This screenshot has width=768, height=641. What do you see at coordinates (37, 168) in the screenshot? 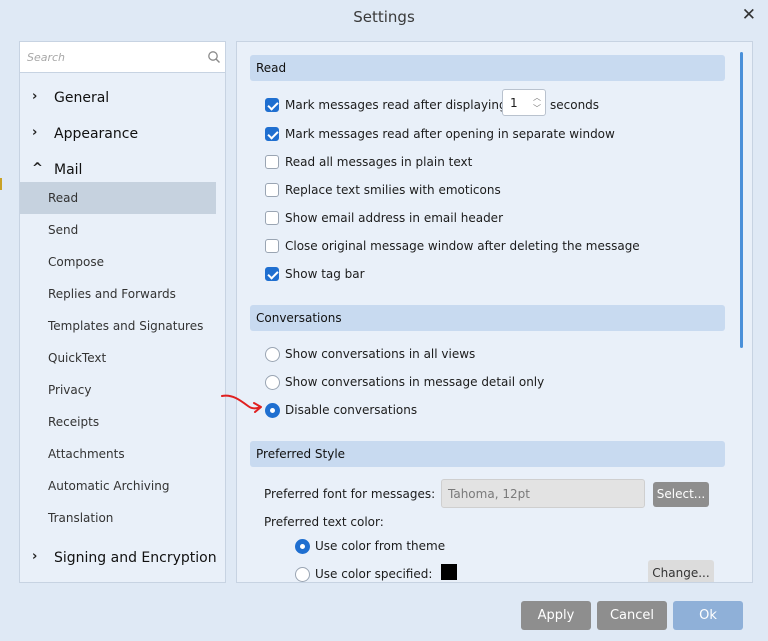
I see `chevron-up-icon: ^` at bounding box center [37, 168].